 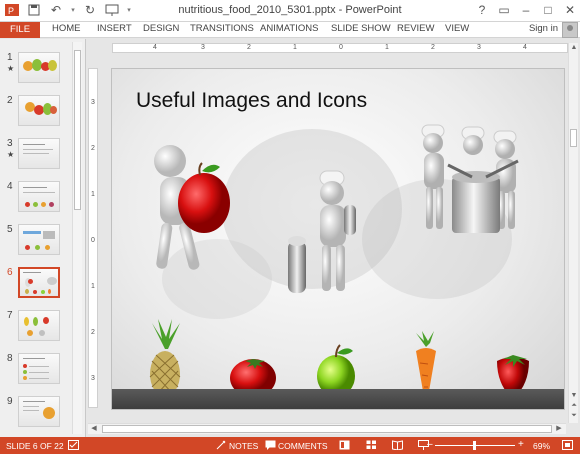 I want to click on thumbnail-number: 8, so click(x=10, y=358).